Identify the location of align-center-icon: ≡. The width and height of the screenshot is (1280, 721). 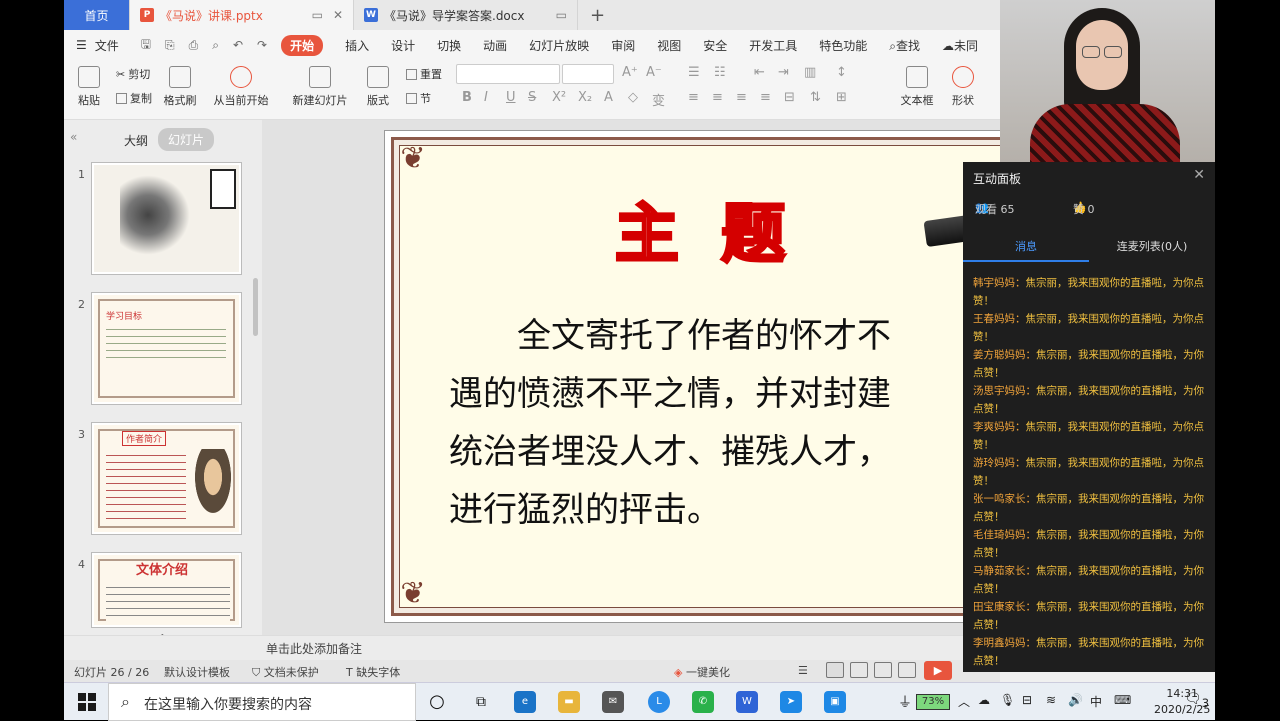
(717, 97).